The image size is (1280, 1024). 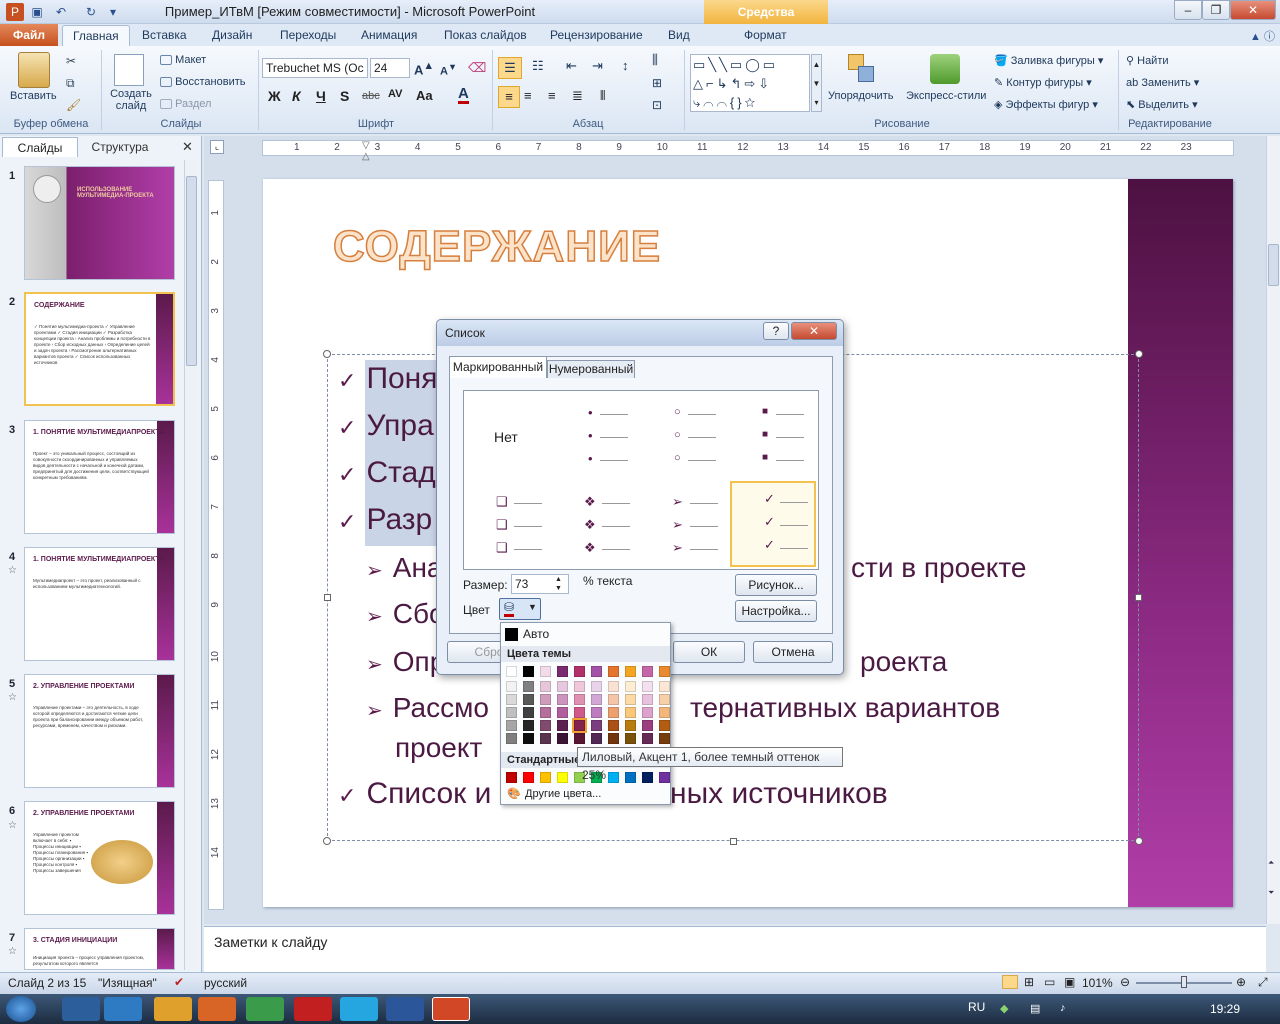 I want to click on tab-design: Дизайн, so click(x=232, y=35).